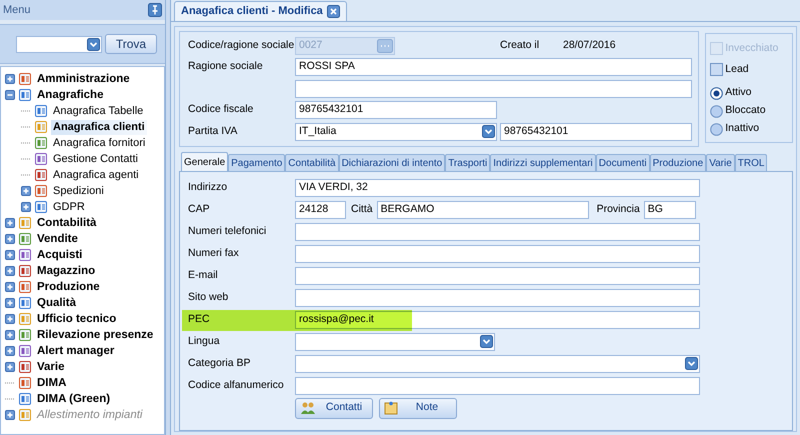 Image resolution: width=800 pixels, height=435 pixels. I want to click on collapse-icon, so click(10, 95).